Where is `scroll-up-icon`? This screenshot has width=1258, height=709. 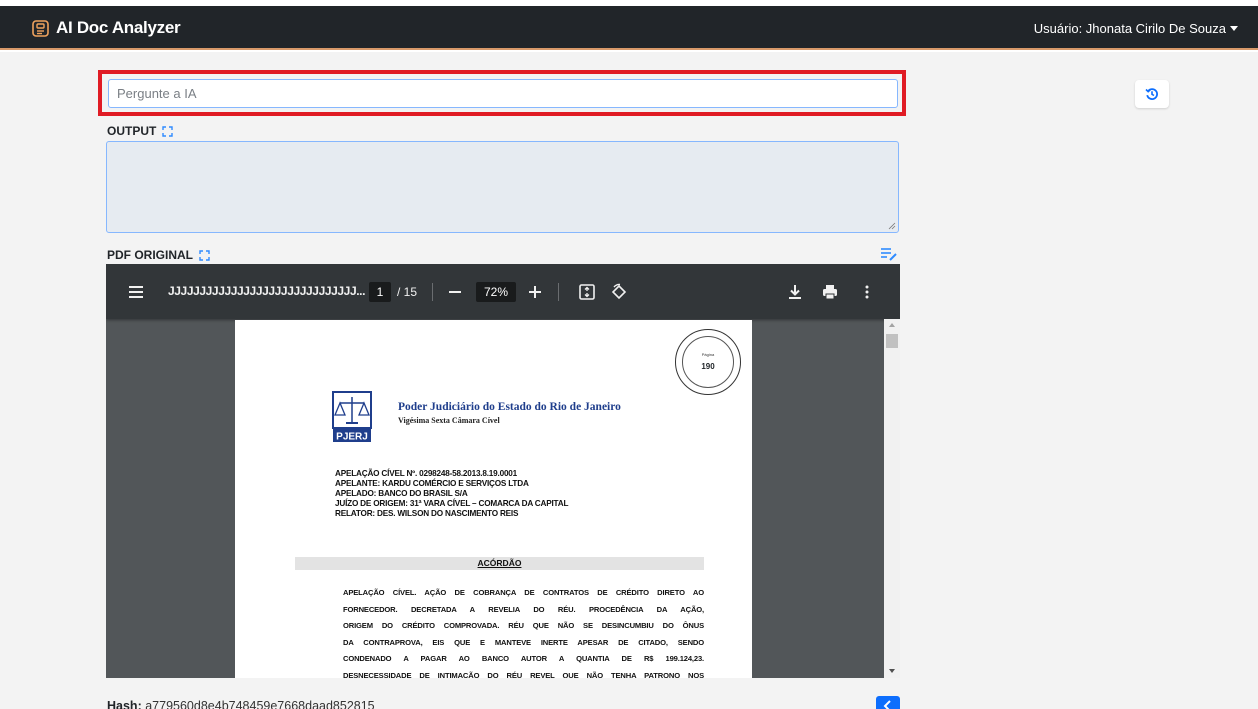 scroll-up-icon is located at coordinates (892, 325).